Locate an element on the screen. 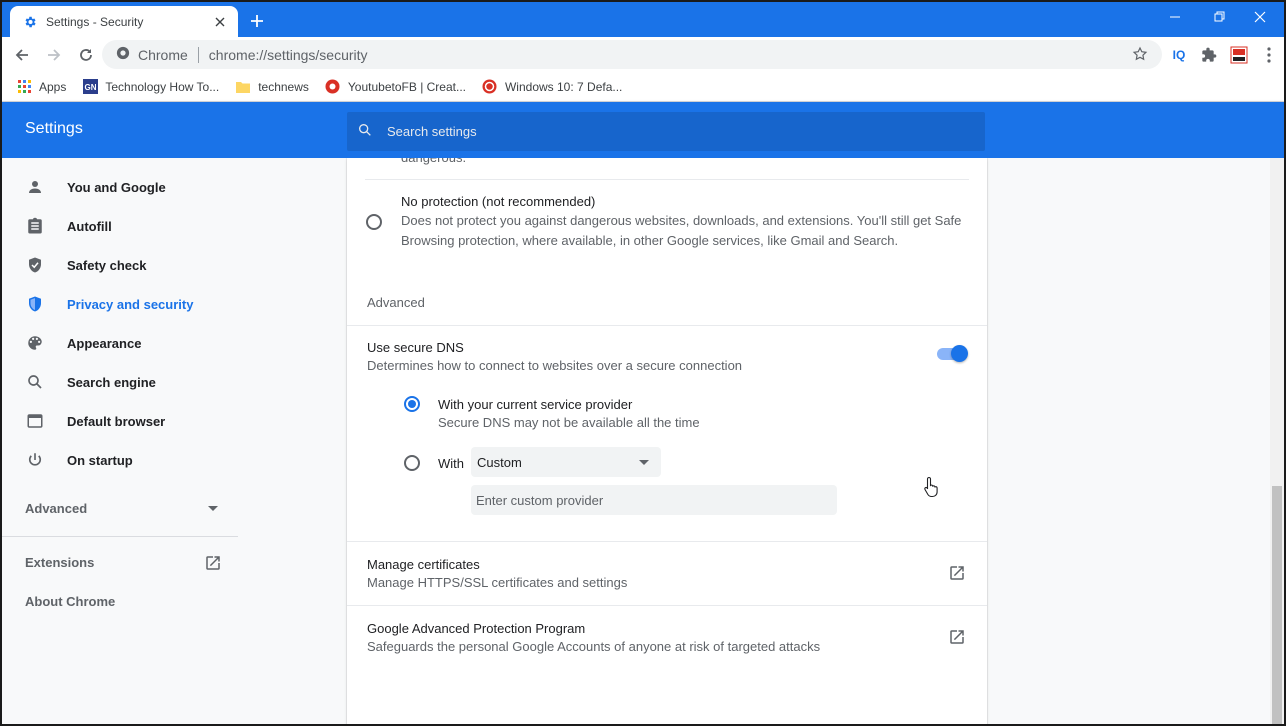 The width and height of the screenshot is (1286, 726). current-provider-radio is located at coordinates (412, 404).